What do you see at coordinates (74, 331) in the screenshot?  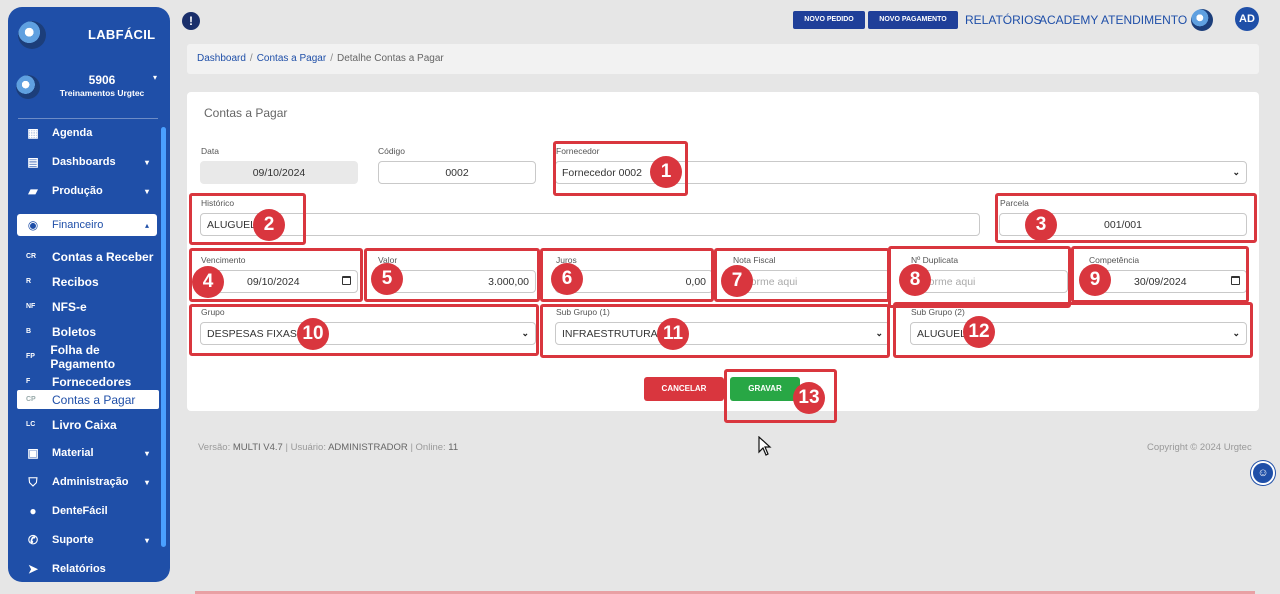 I see `sub-label: Boletos` at bounding box center [74, 331].